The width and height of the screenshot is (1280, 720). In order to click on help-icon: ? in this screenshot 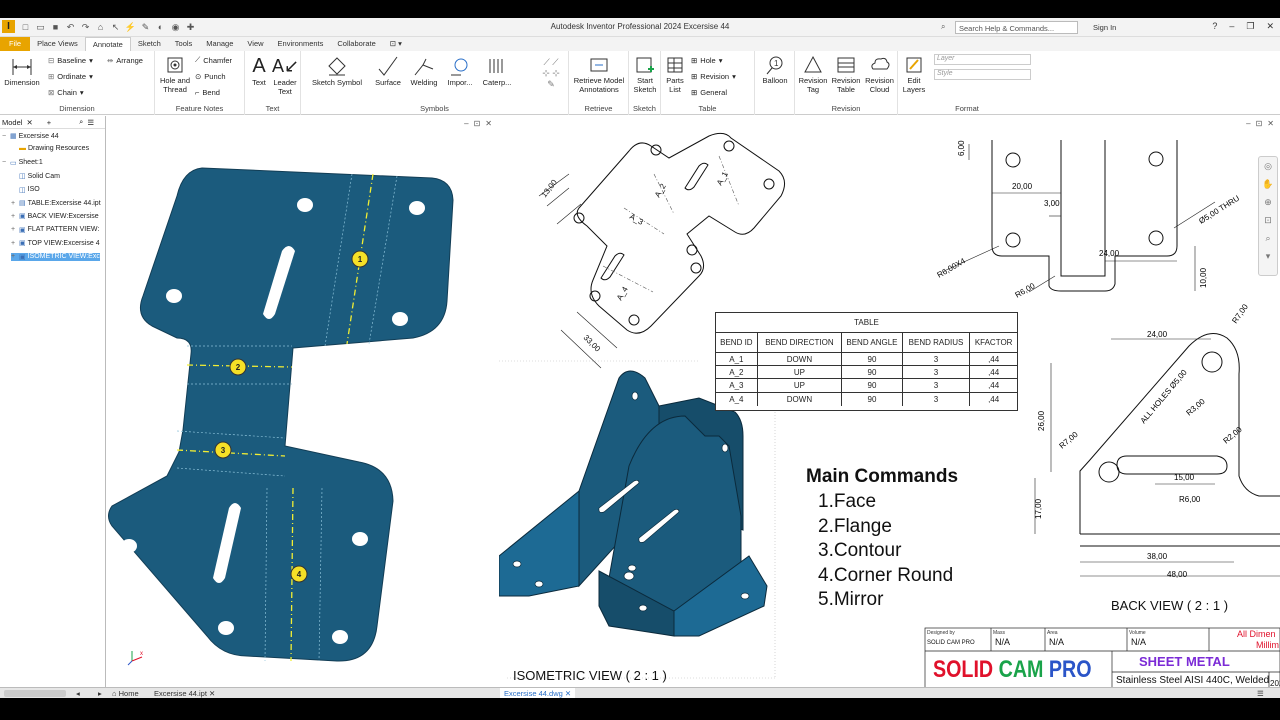, I will do `click(1214, 26)`.